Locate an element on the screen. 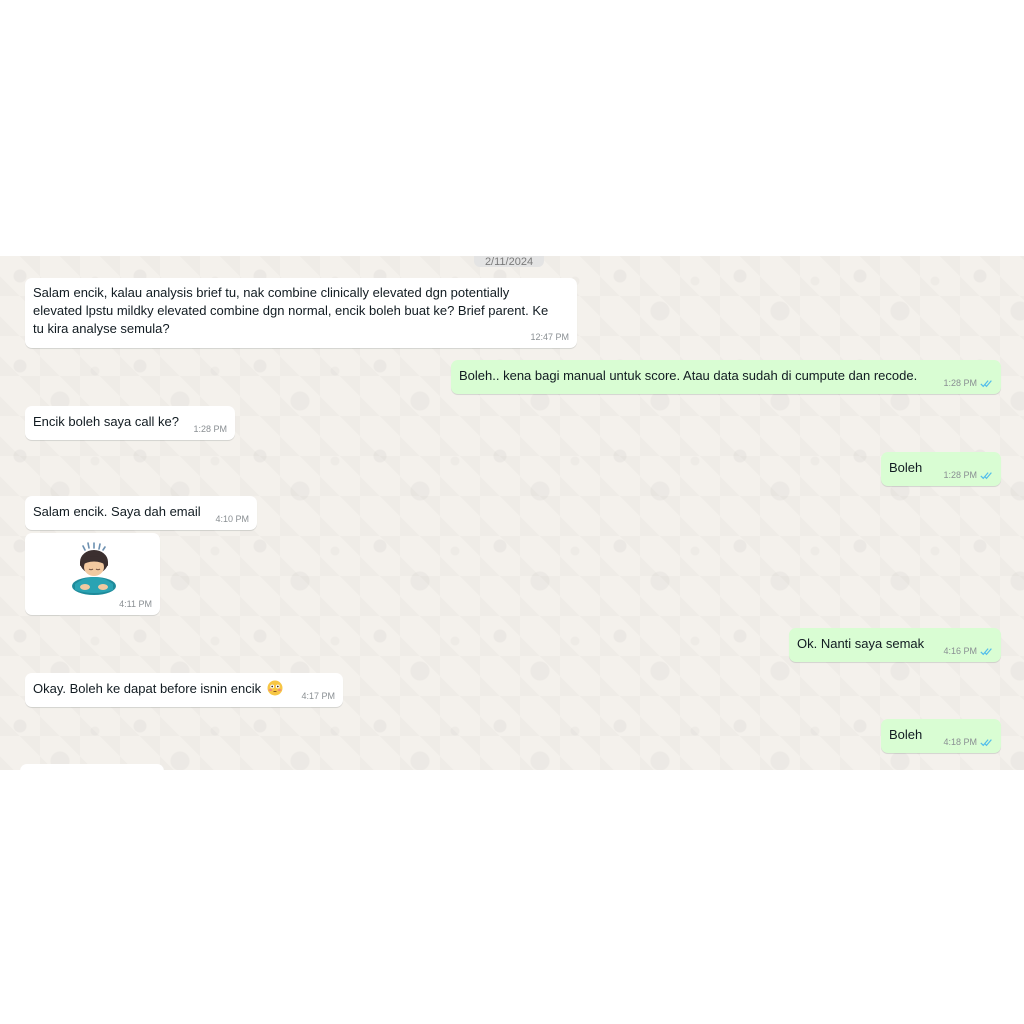 This screenshot has width=1024, height=1024. message-time: 12:47 PM is located at coordinates (549, 337).